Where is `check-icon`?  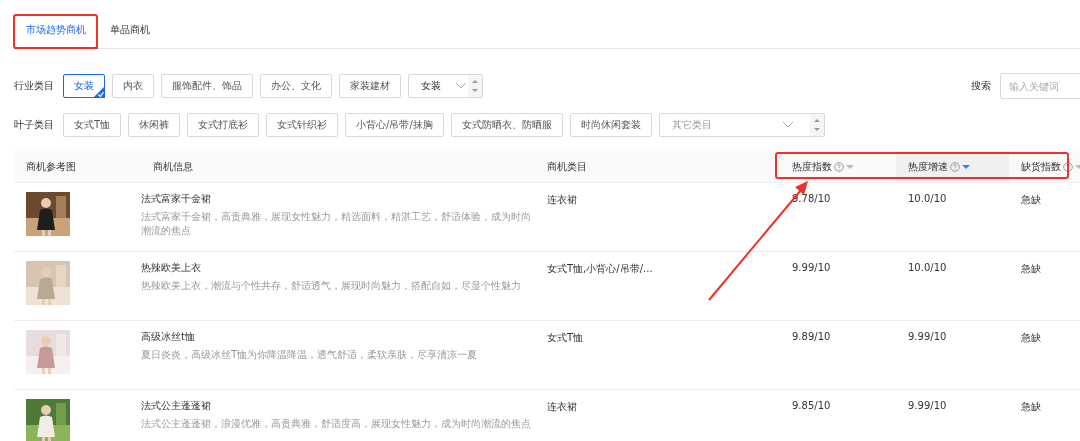 check-icon is located at coordinates (99, 92).